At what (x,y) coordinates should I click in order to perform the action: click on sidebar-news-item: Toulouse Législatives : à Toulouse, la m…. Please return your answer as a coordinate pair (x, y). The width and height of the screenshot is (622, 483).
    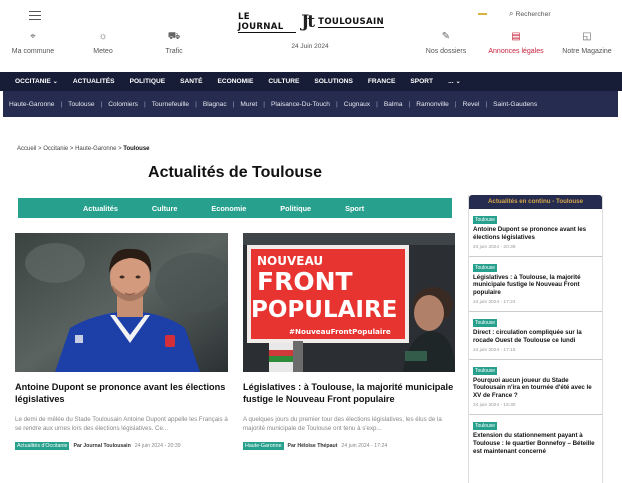
    Looking at the image, I should click on (535, 284).